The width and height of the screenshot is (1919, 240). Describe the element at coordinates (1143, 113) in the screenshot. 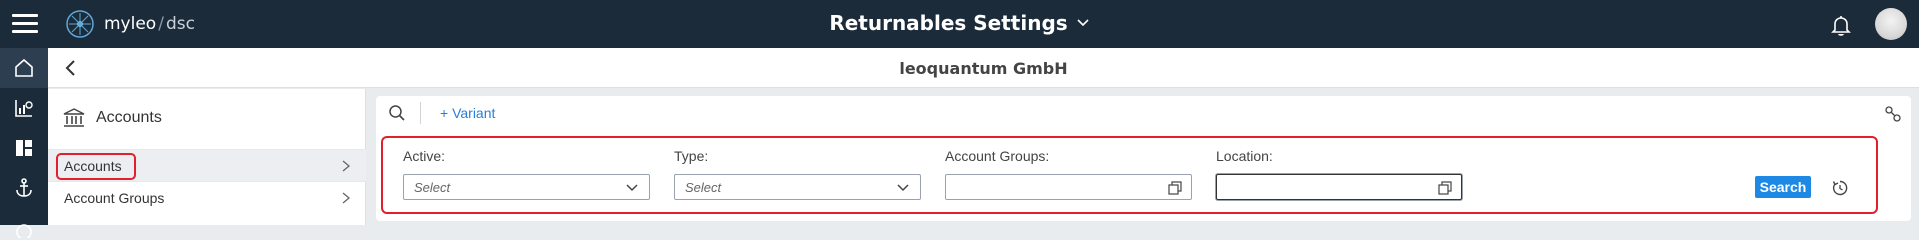

I see `filter-toolbar: + Variant` at that location.